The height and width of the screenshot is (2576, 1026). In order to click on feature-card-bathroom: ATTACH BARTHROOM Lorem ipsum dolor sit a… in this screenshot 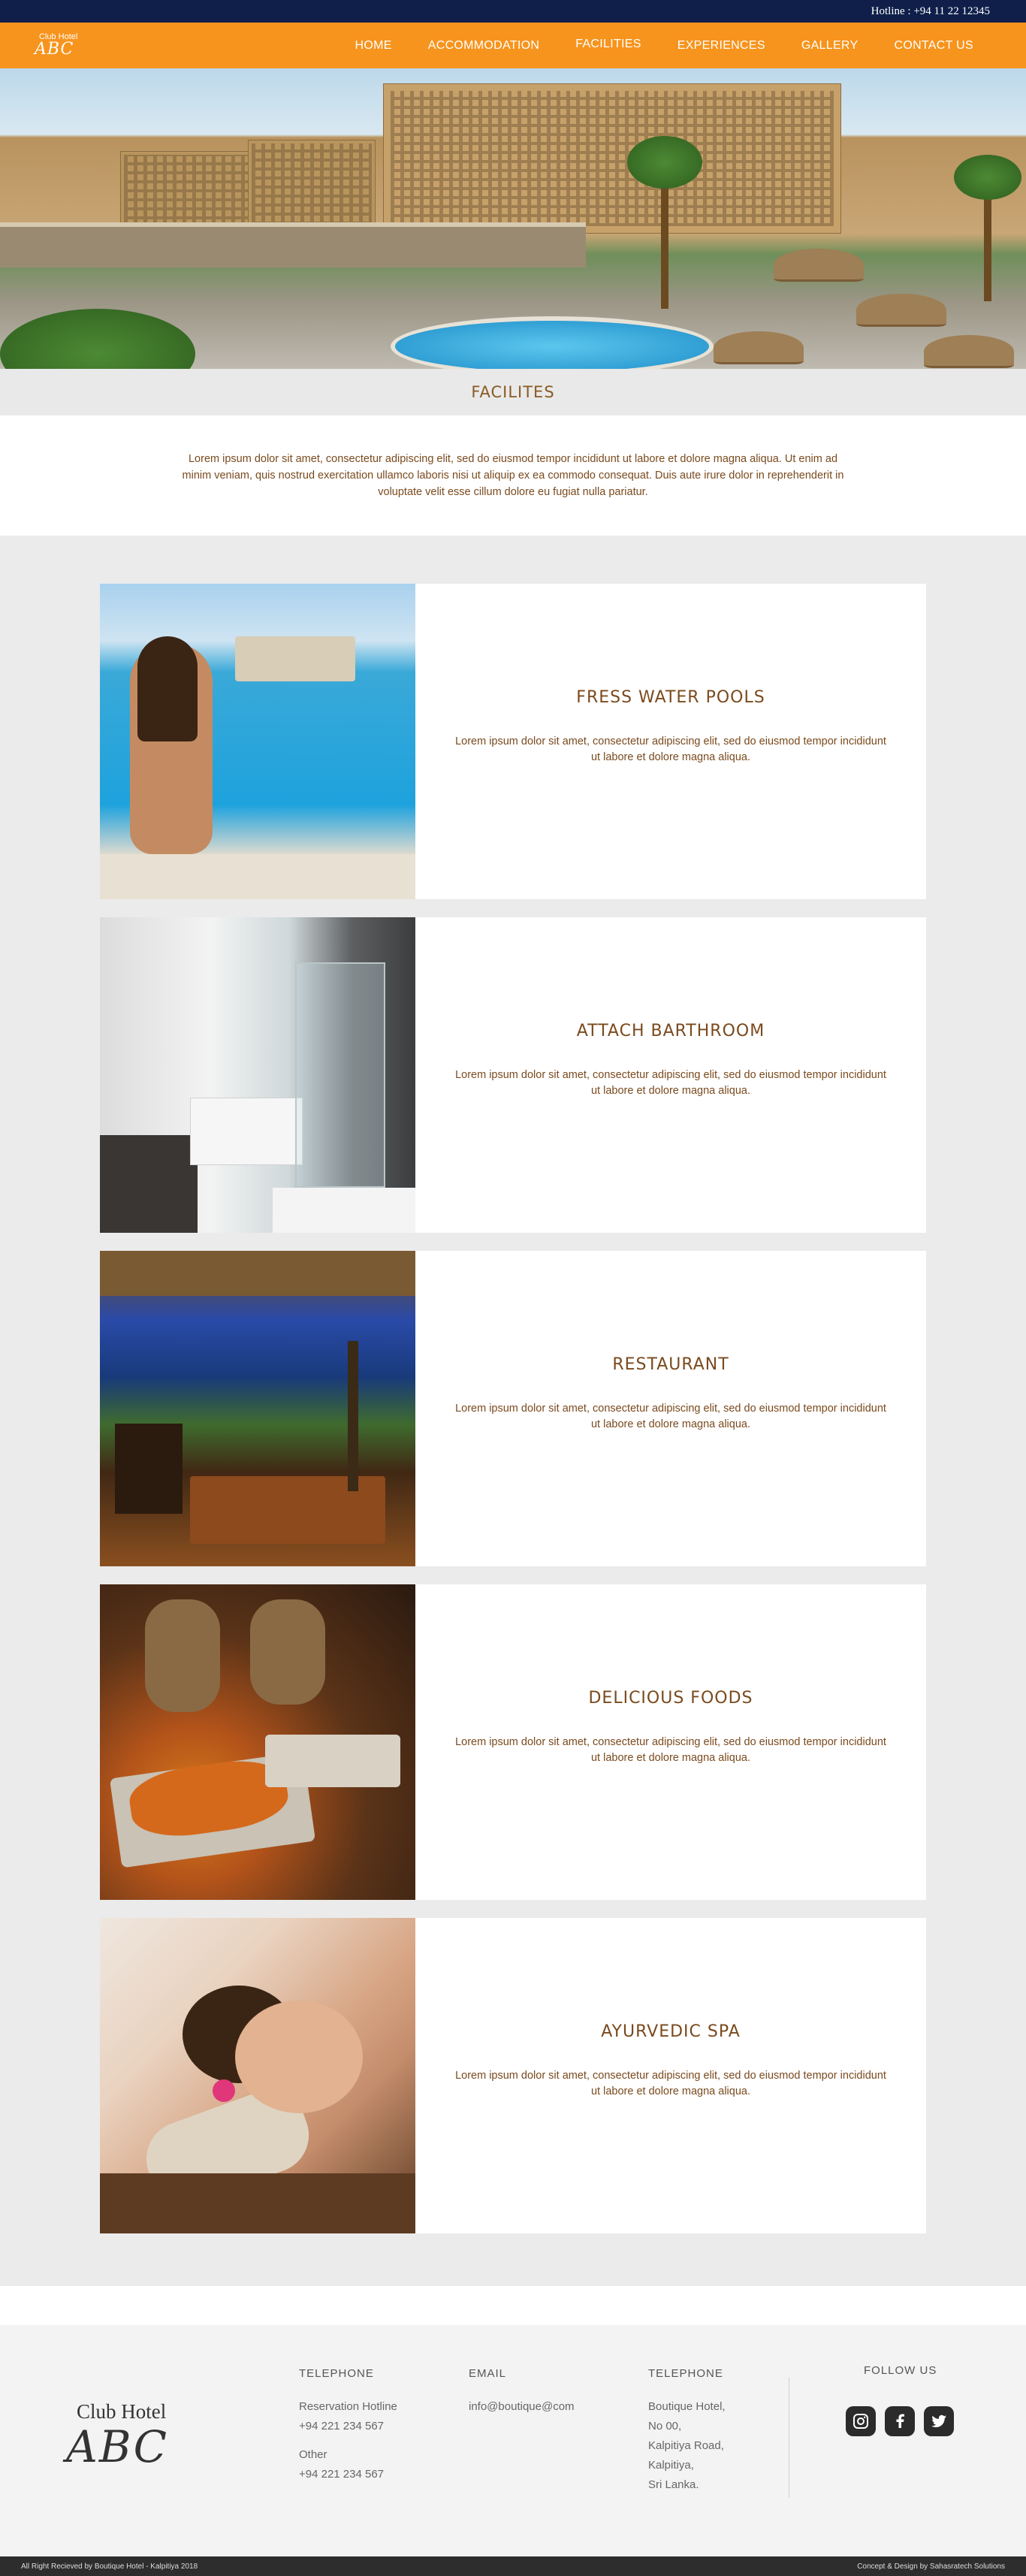, I will do `click(513, 1075)`.